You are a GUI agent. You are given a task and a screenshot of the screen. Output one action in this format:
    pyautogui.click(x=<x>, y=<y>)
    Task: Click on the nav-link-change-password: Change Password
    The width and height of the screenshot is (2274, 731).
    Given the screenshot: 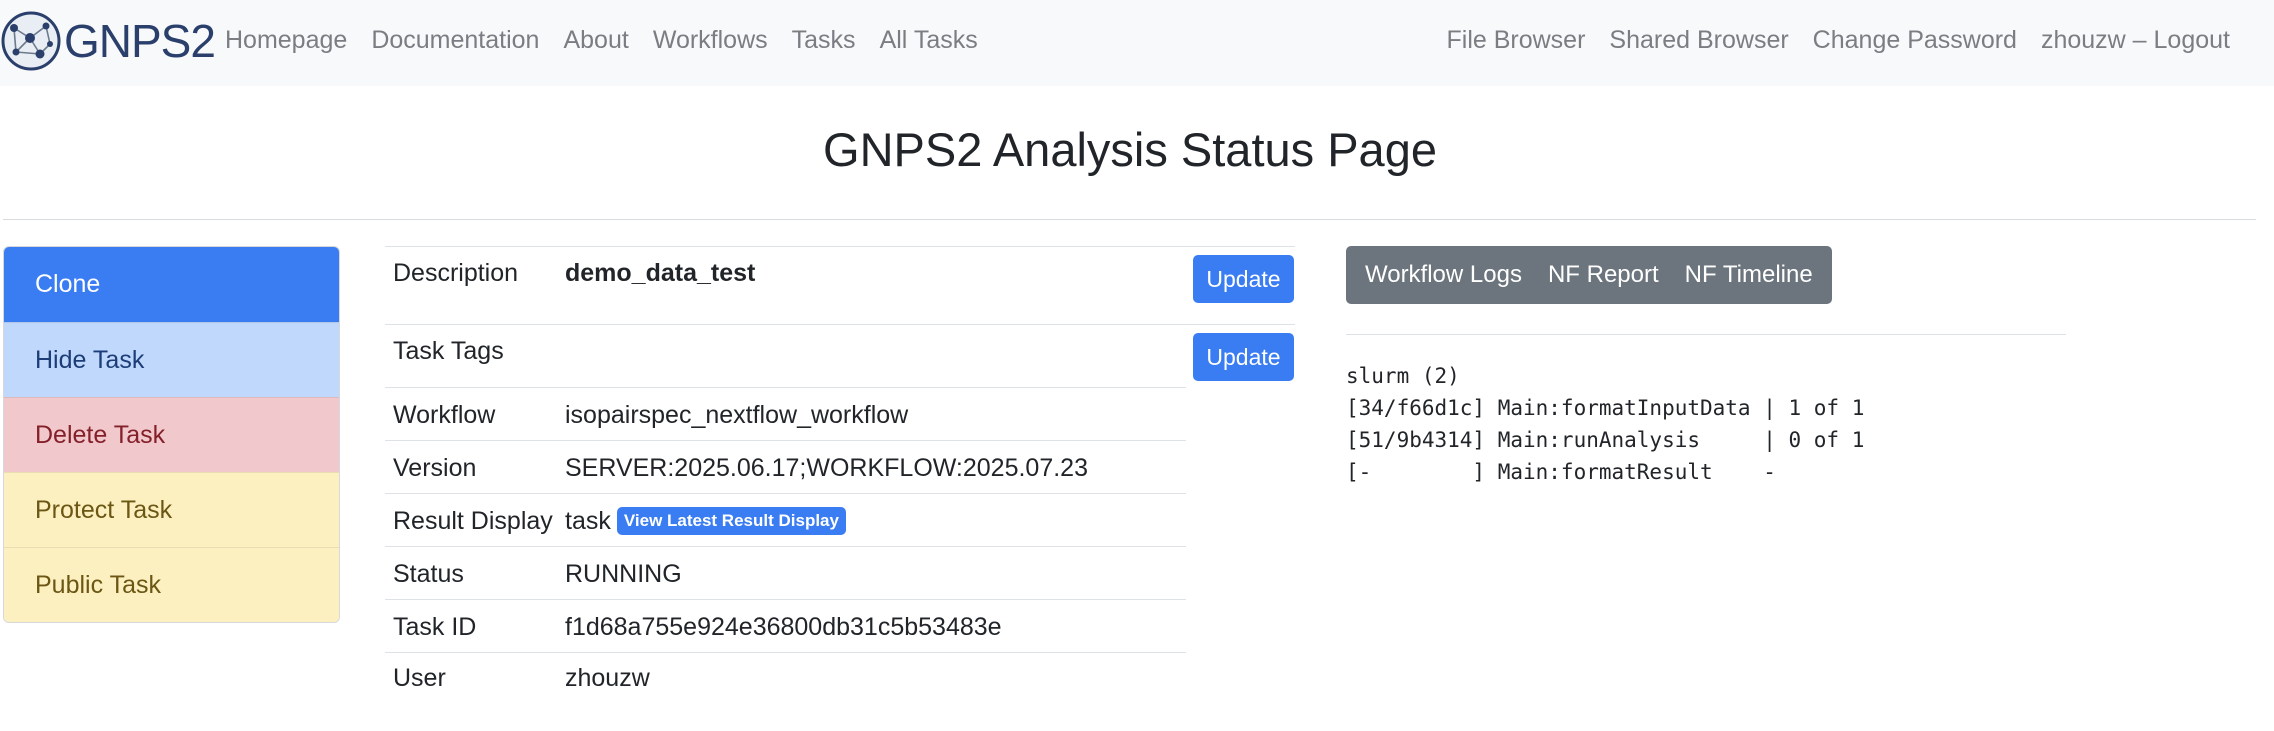 What is the action you would take?
    pyautogui.click(x=1915, y=40)
    